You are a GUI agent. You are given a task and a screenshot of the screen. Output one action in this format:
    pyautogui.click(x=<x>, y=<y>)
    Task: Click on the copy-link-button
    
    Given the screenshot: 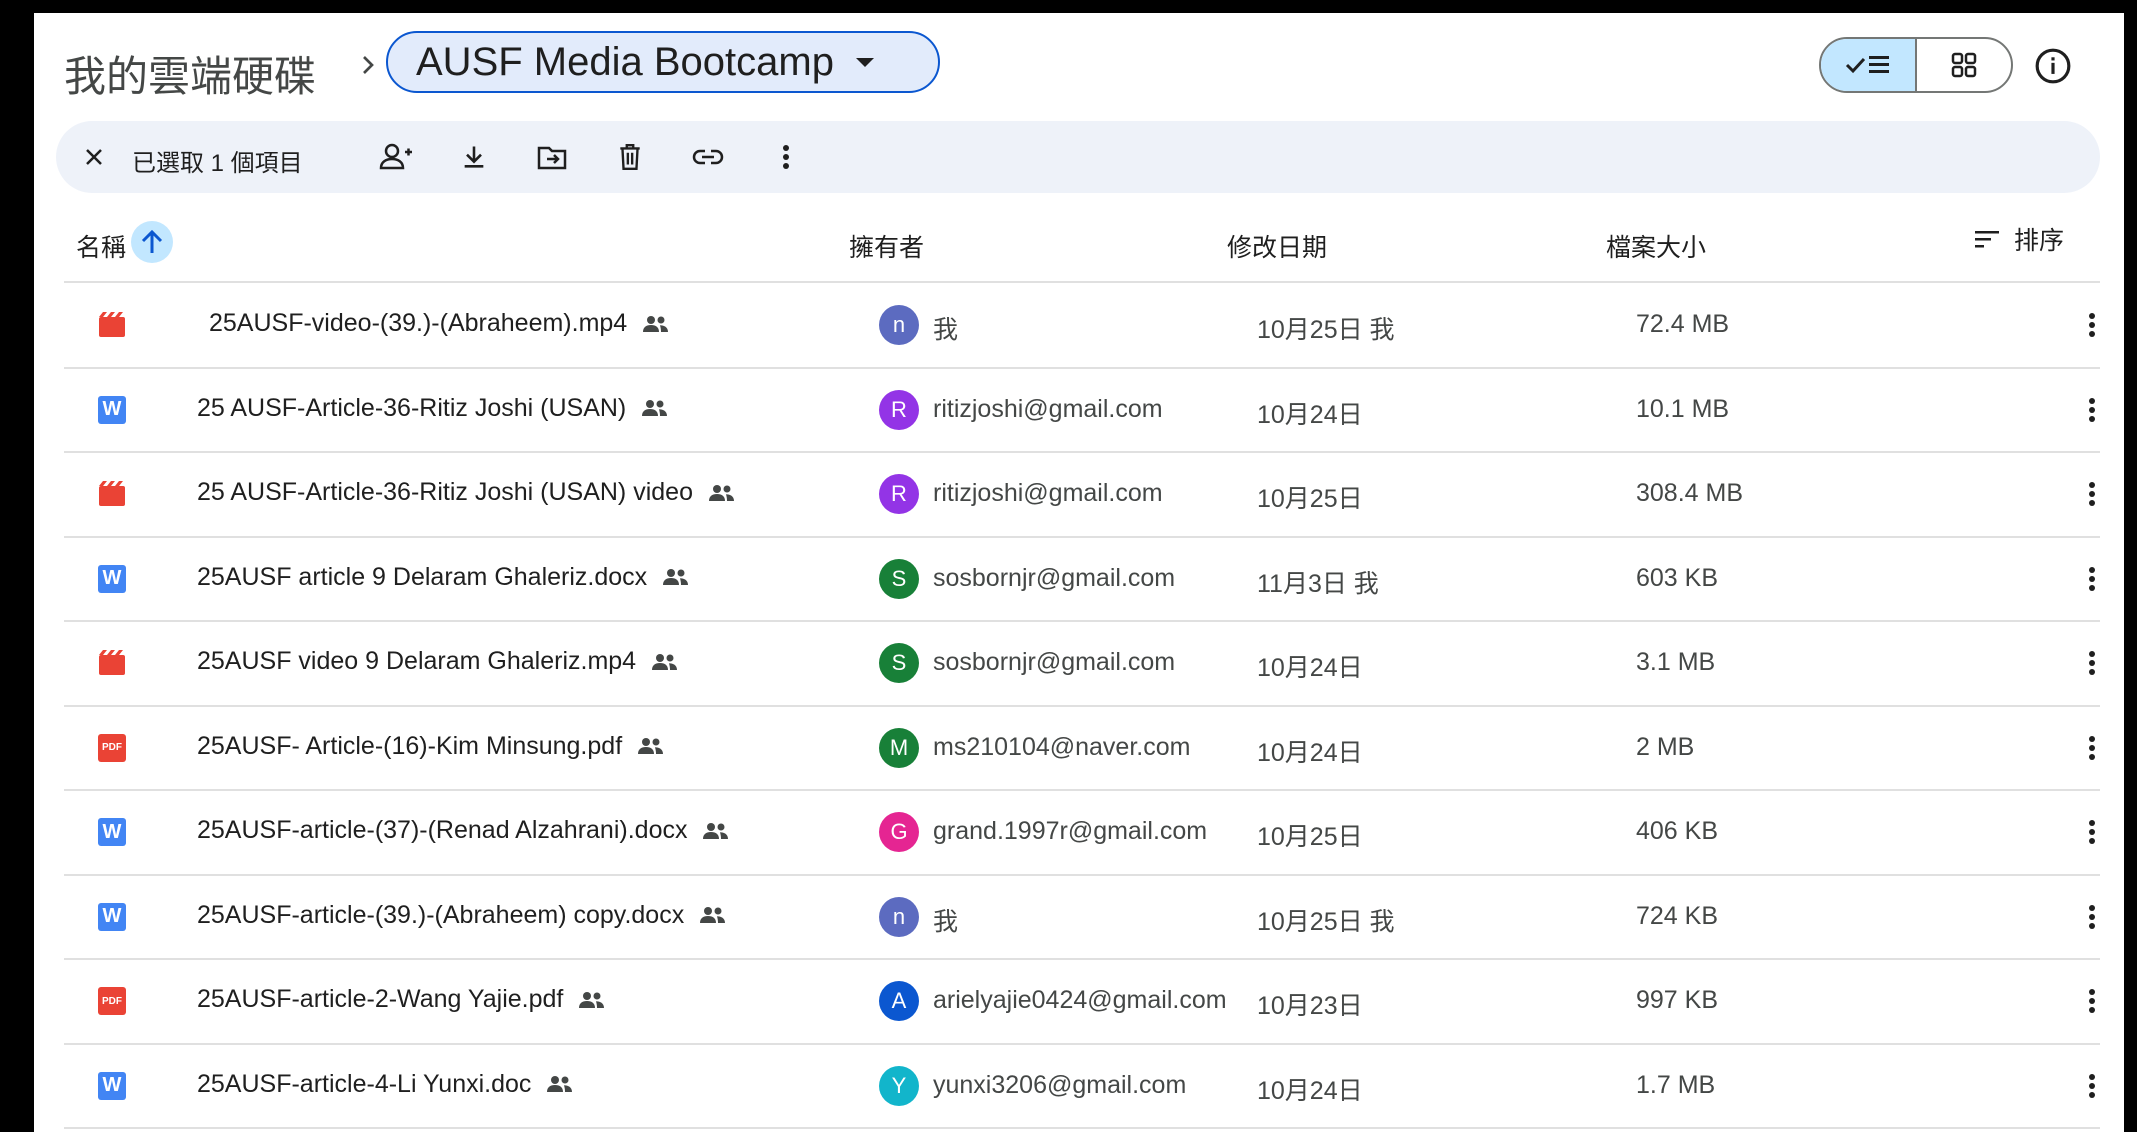 What is the action you would take?
    pyautogui.click(x=708, y=157)
    